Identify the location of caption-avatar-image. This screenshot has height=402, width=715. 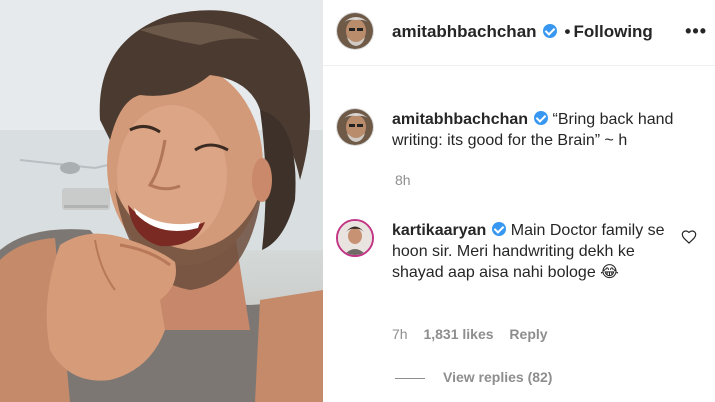
(355, 127).